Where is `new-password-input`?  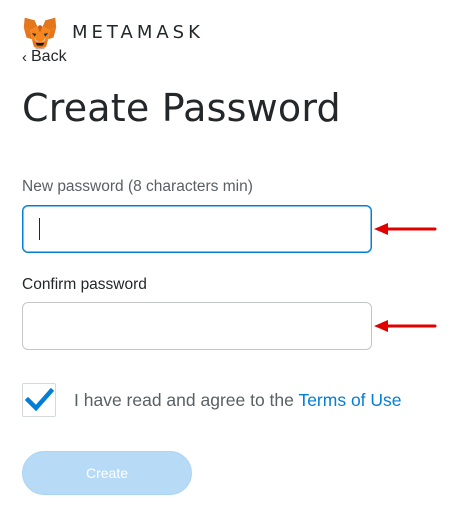 new-password-input is located at coordinates (197, 229).